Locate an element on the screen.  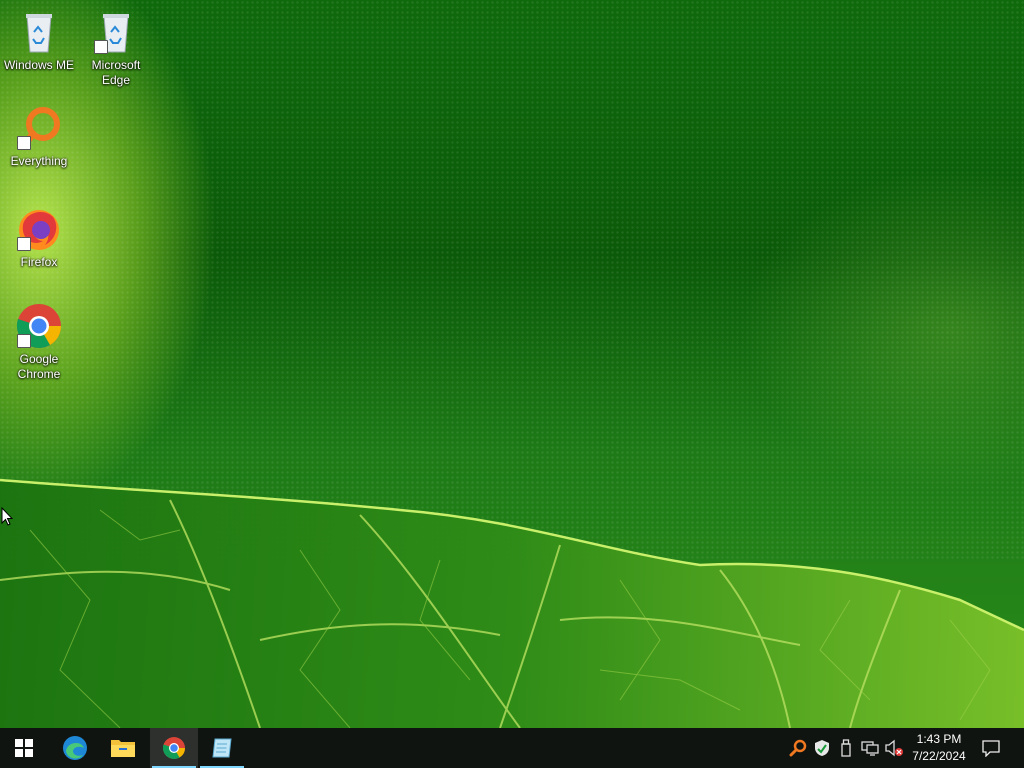
desktop-icon-everything: Everything is located at coordinates (39, 136).